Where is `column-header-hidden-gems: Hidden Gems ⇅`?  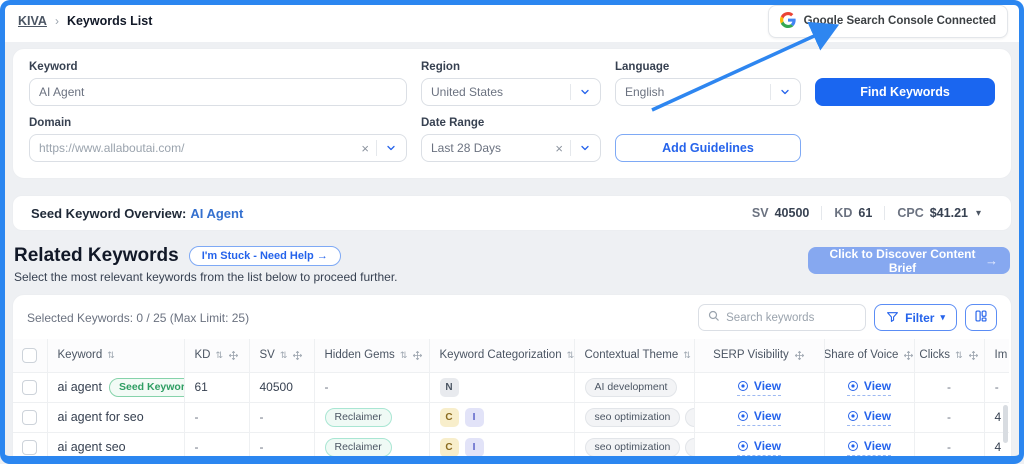
column-header-hidden-gems: Hidden Gems ⇅ is located at coordinates (371, 356).